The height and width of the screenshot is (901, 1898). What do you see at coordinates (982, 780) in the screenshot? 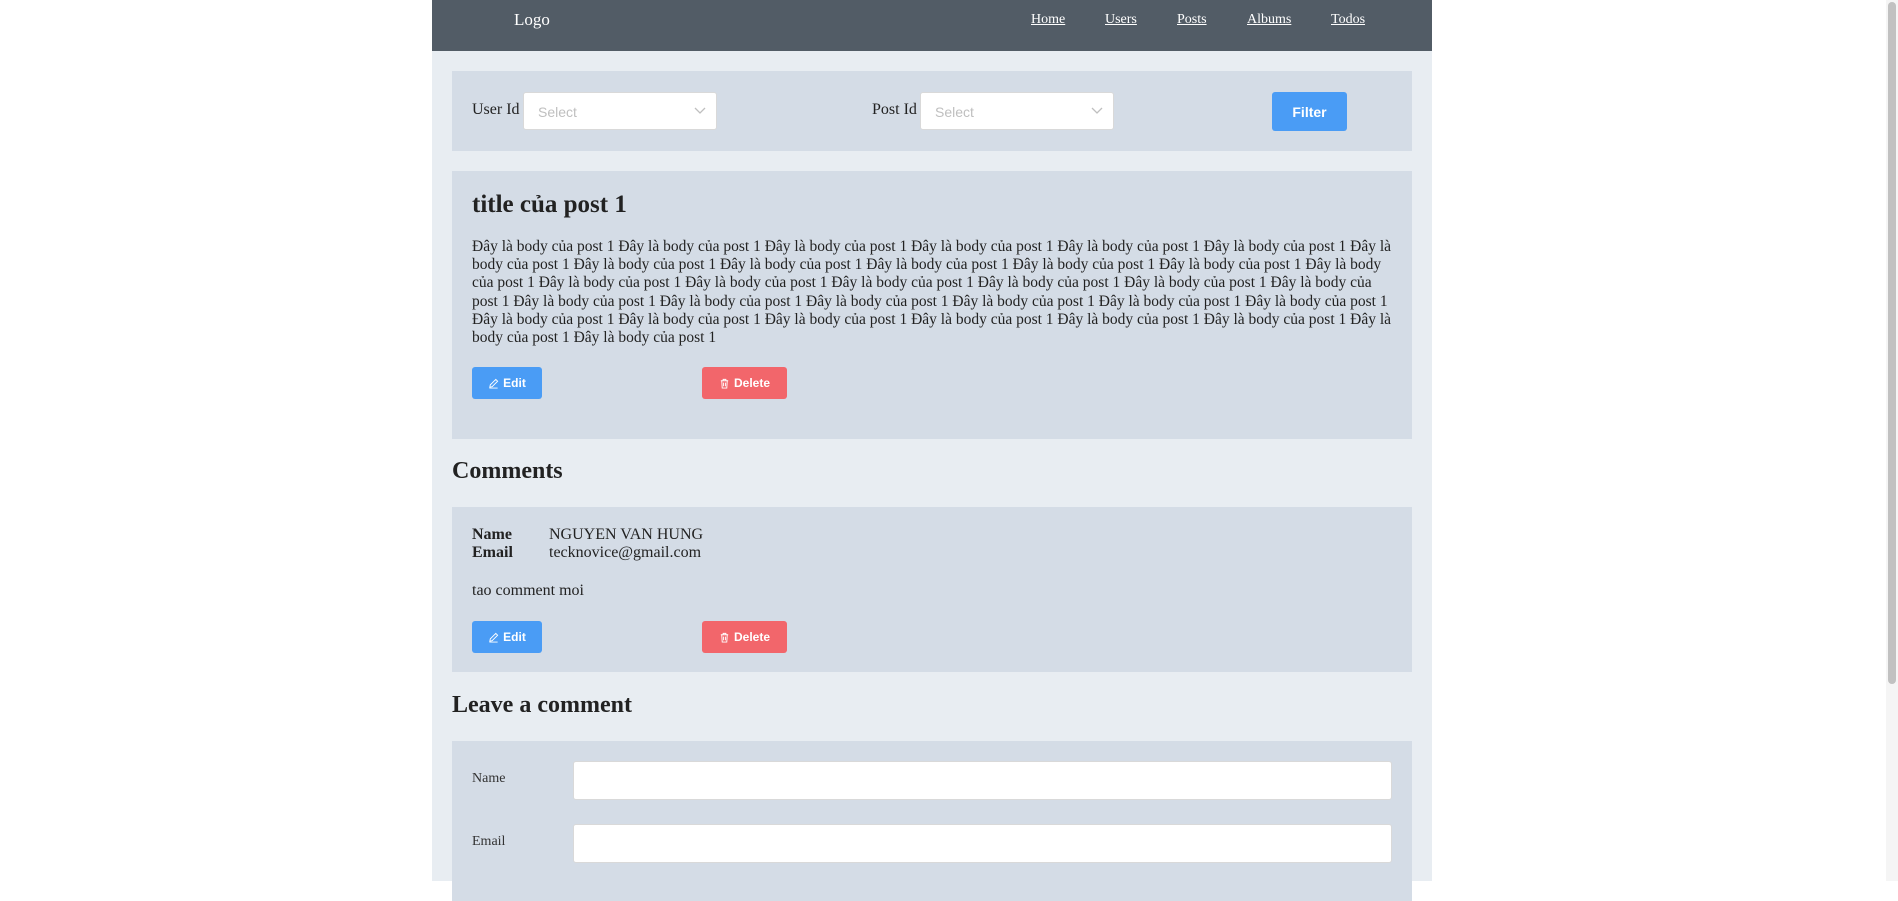
I see `name-field` at bounding box center [982, 780].